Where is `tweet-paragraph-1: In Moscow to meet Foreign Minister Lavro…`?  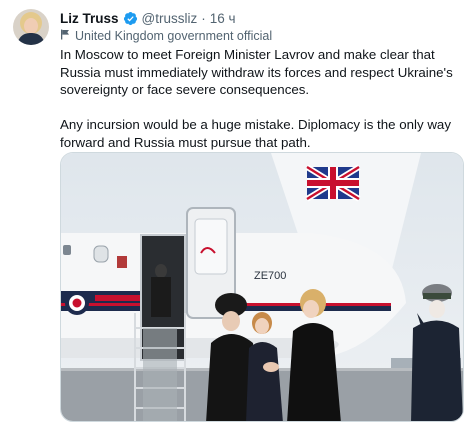
tweet-paragraph-1: In Moscow to meet Foreign Minister Lavro… is located at coordinates (256, 72).